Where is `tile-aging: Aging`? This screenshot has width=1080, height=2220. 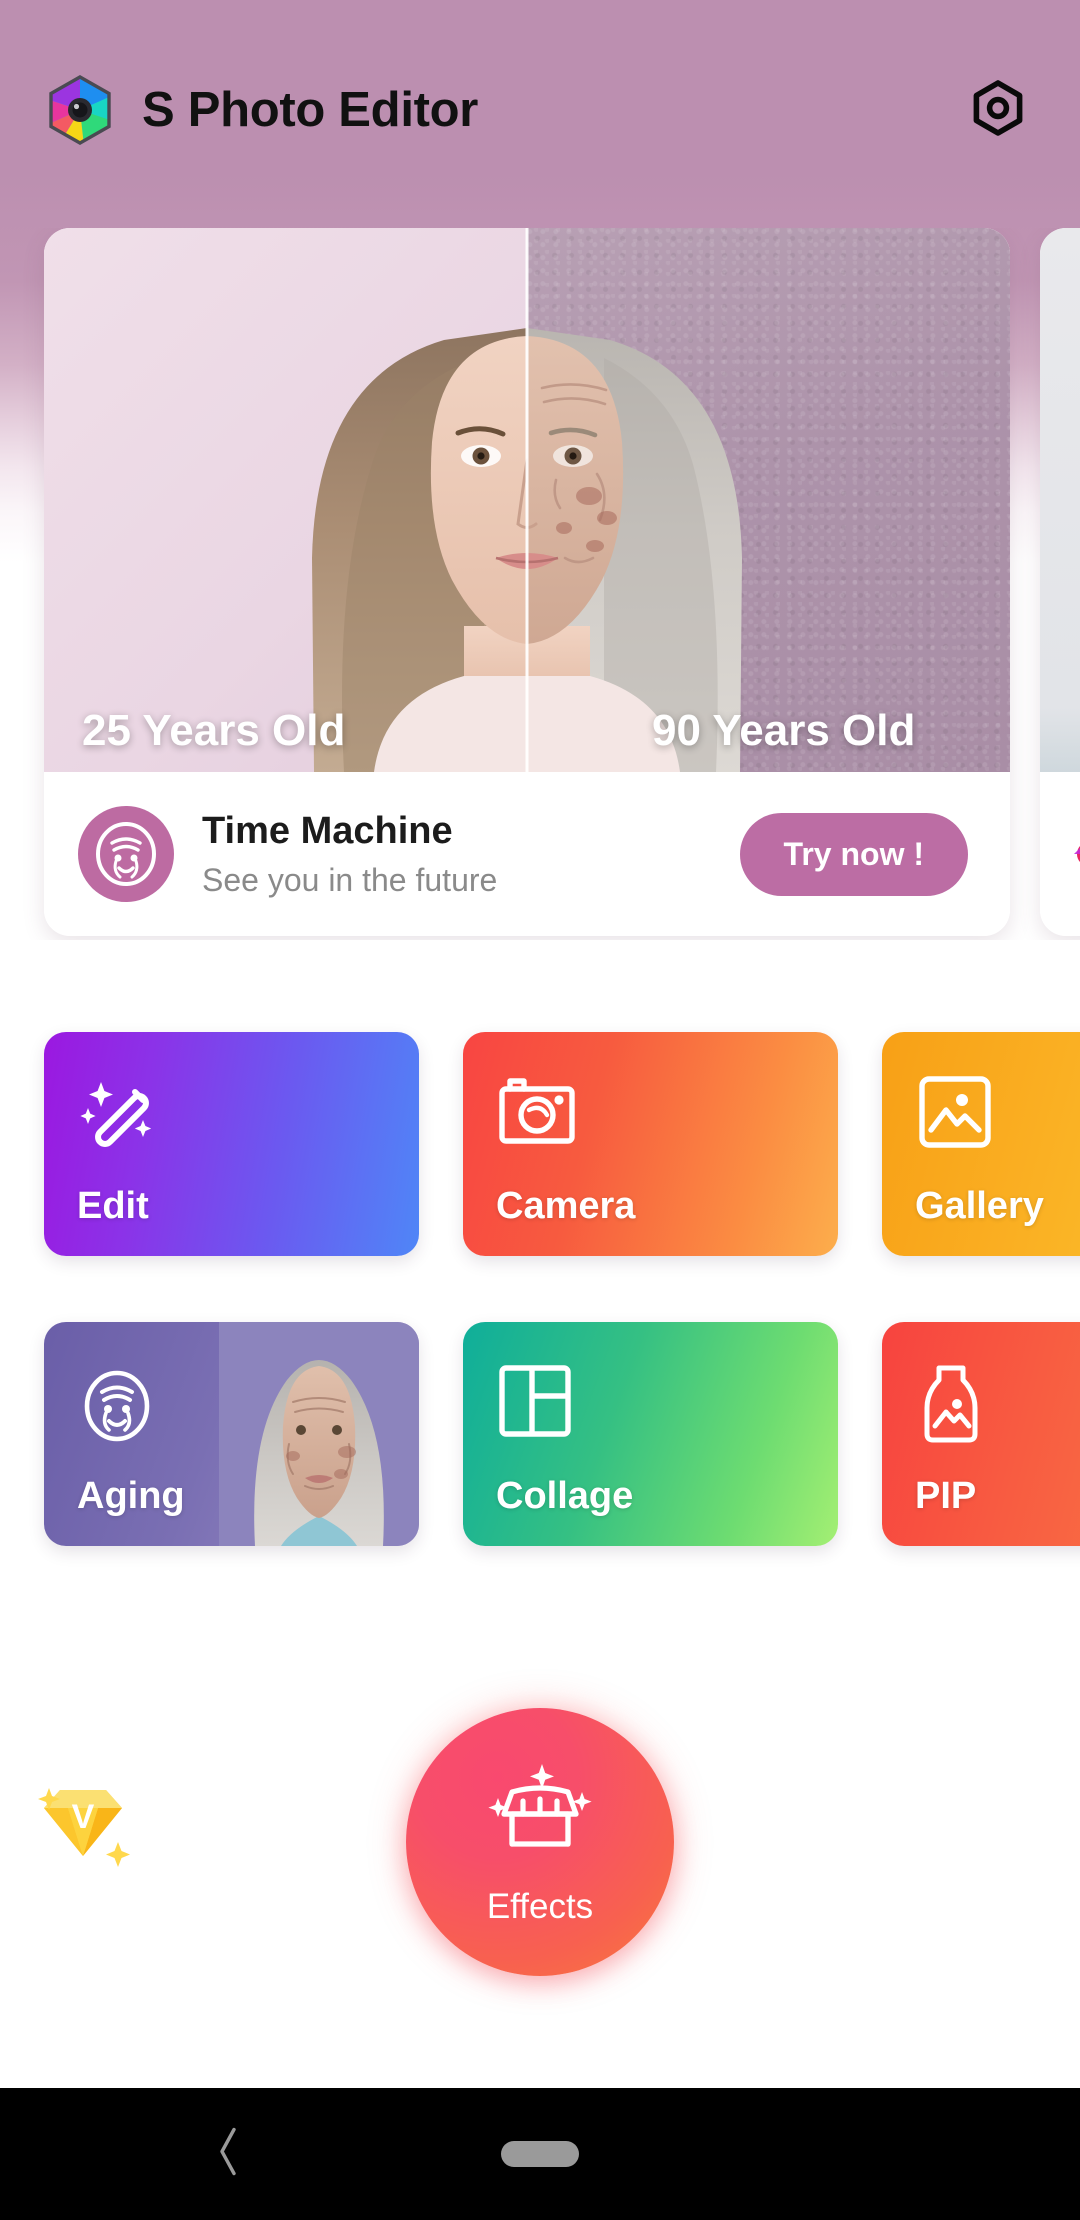
tile-aging: Aging is located at coordinates (231, 1434).